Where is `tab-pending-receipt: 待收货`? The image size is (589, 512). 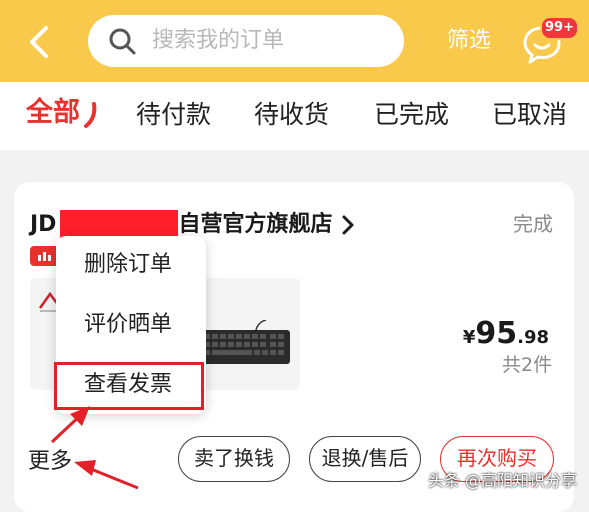 tab-pending-receipt: 待收货 is located at coordinates (291, 115).